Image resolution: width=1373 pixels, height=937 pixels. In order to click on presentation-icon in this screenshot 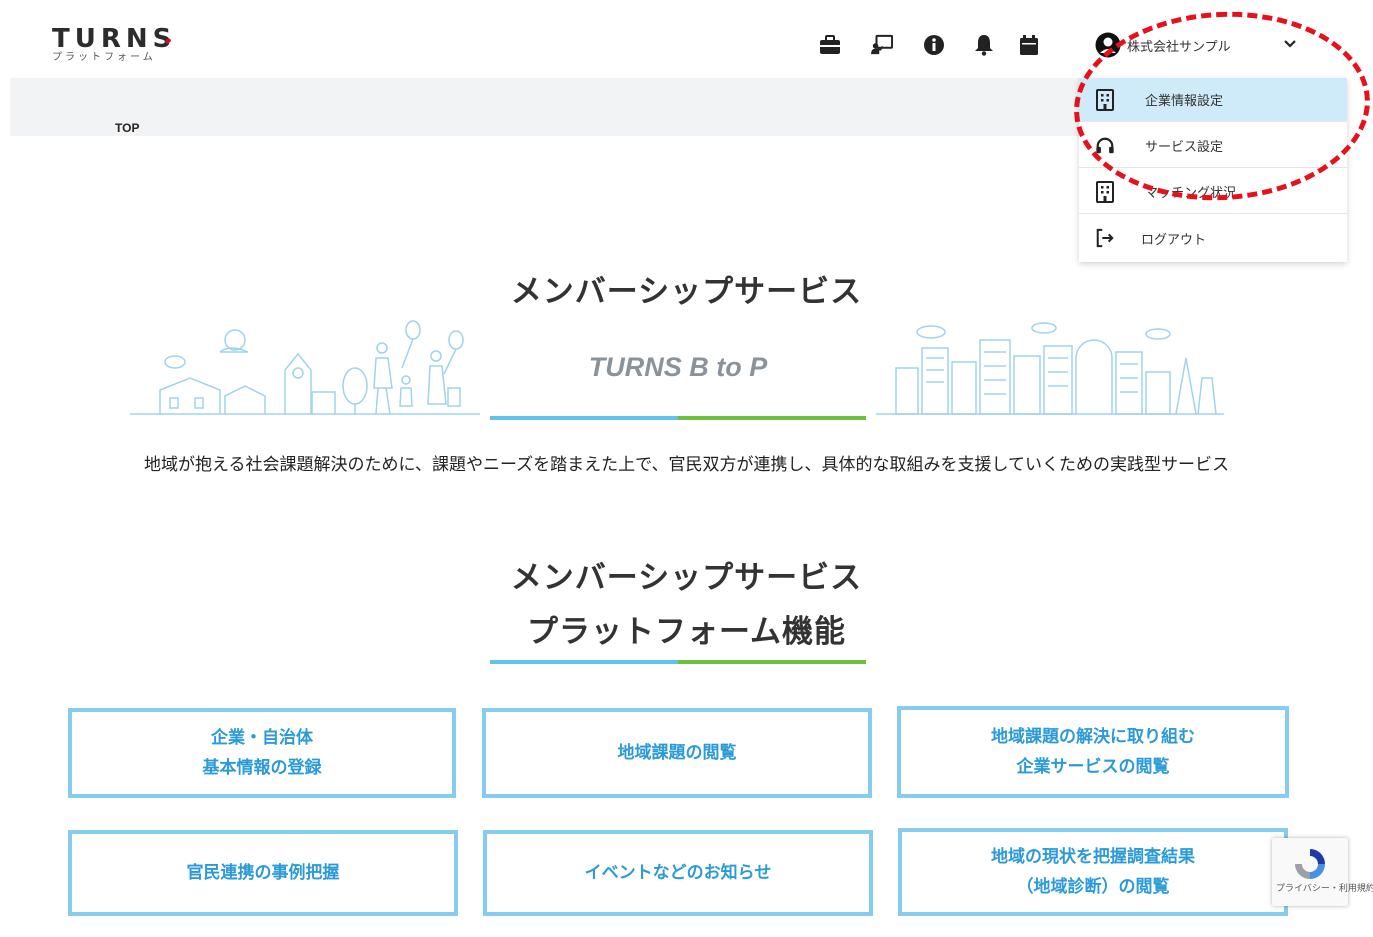, I will do `click(882, 45)`.